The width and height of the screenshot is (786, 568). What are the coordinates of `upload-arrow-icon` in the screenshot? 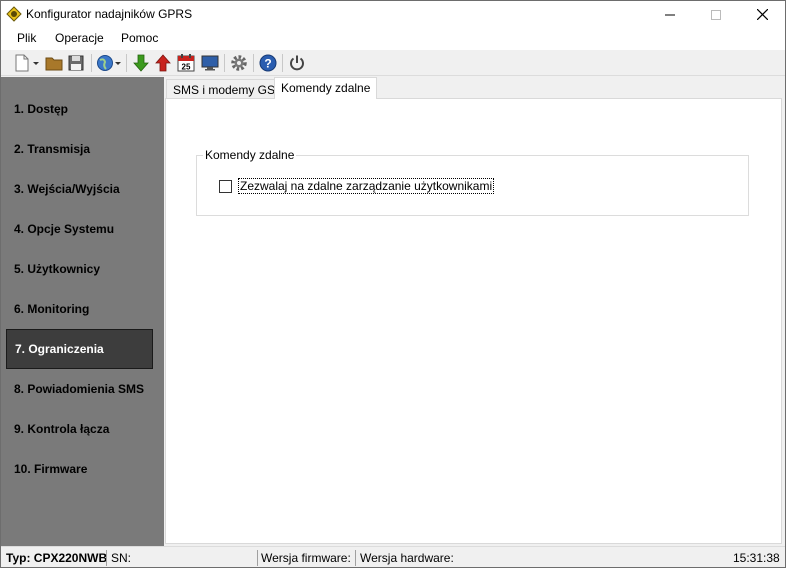 It's located at (163, 63).